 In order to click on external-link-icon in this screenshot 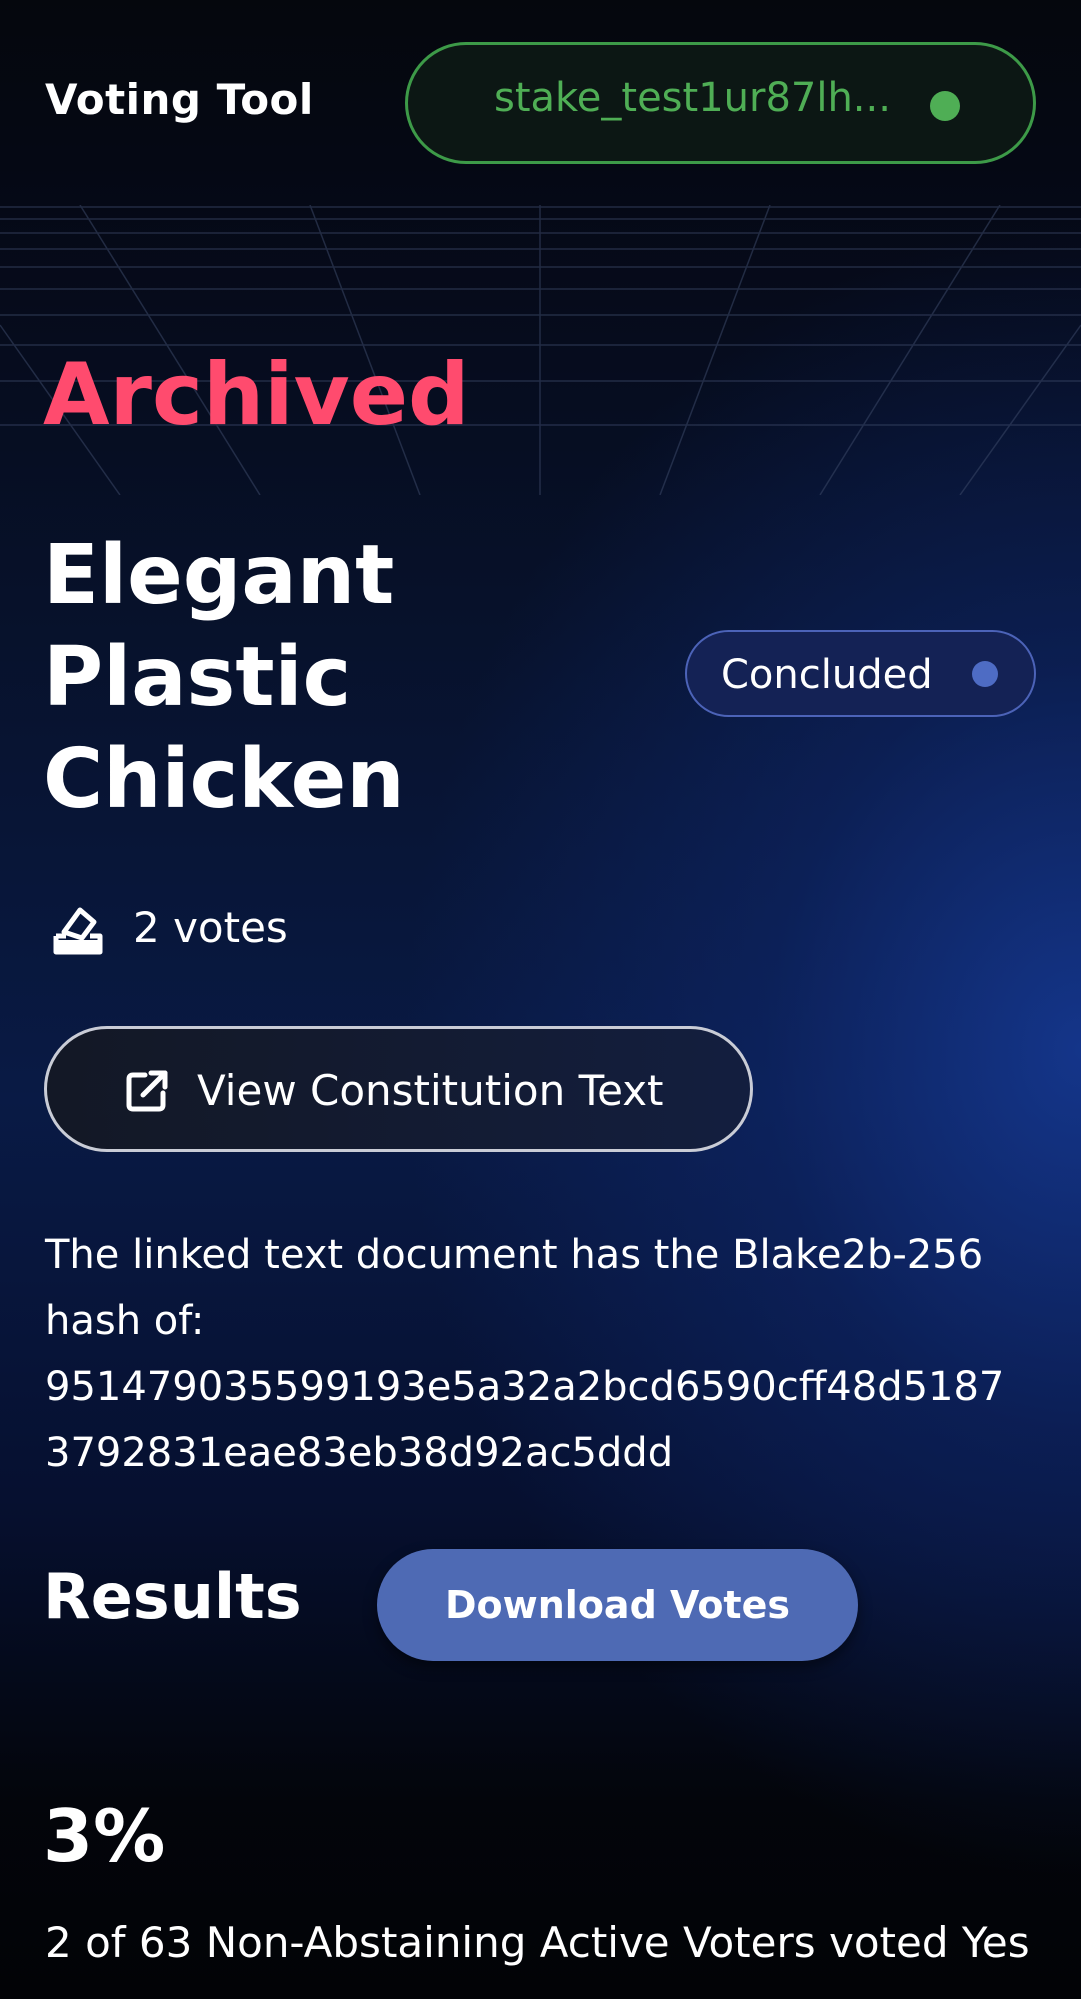, I will do `click(147, 1091)`.